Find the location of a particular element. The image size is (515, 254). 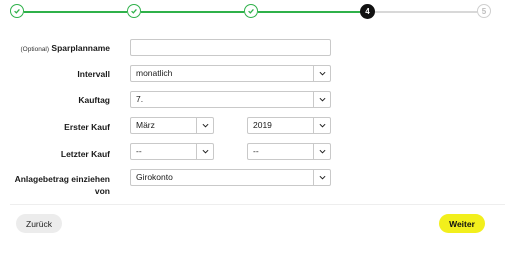

step-number: 4 is located at coordinates (367, 11).